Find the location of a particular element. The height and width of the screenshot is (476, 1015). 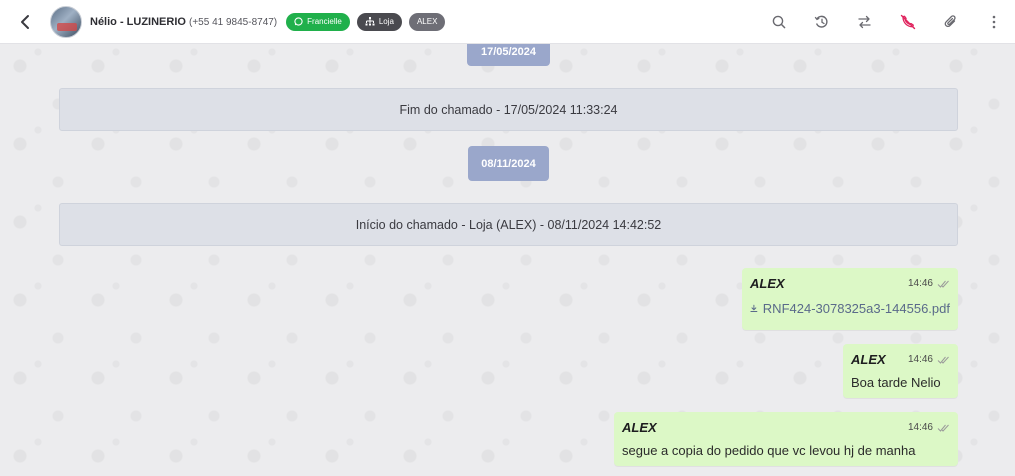

attachment-icon is located at coordinates (950, 21).